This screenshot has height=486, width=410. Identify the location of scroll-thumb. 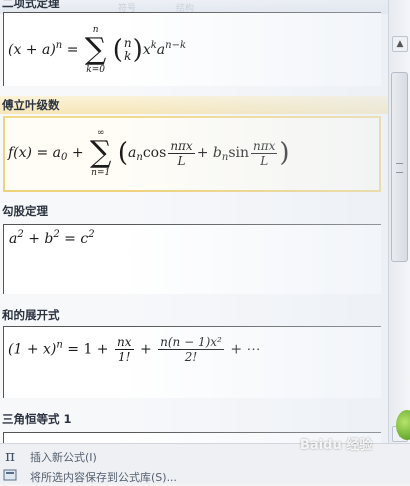
(399, 167).